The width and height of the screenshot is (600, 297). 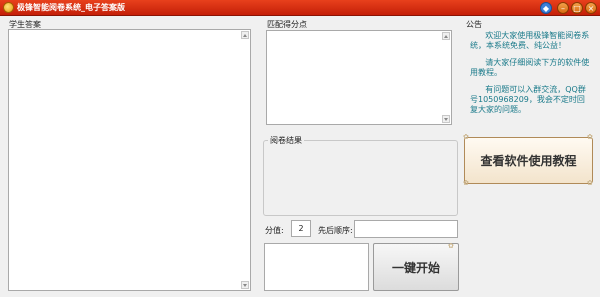 What do you see at coordinates (528, 160) in the screenshot?
I see `view-tutorial-button: 查看软件使用教程` at bounding box center [528, 160].